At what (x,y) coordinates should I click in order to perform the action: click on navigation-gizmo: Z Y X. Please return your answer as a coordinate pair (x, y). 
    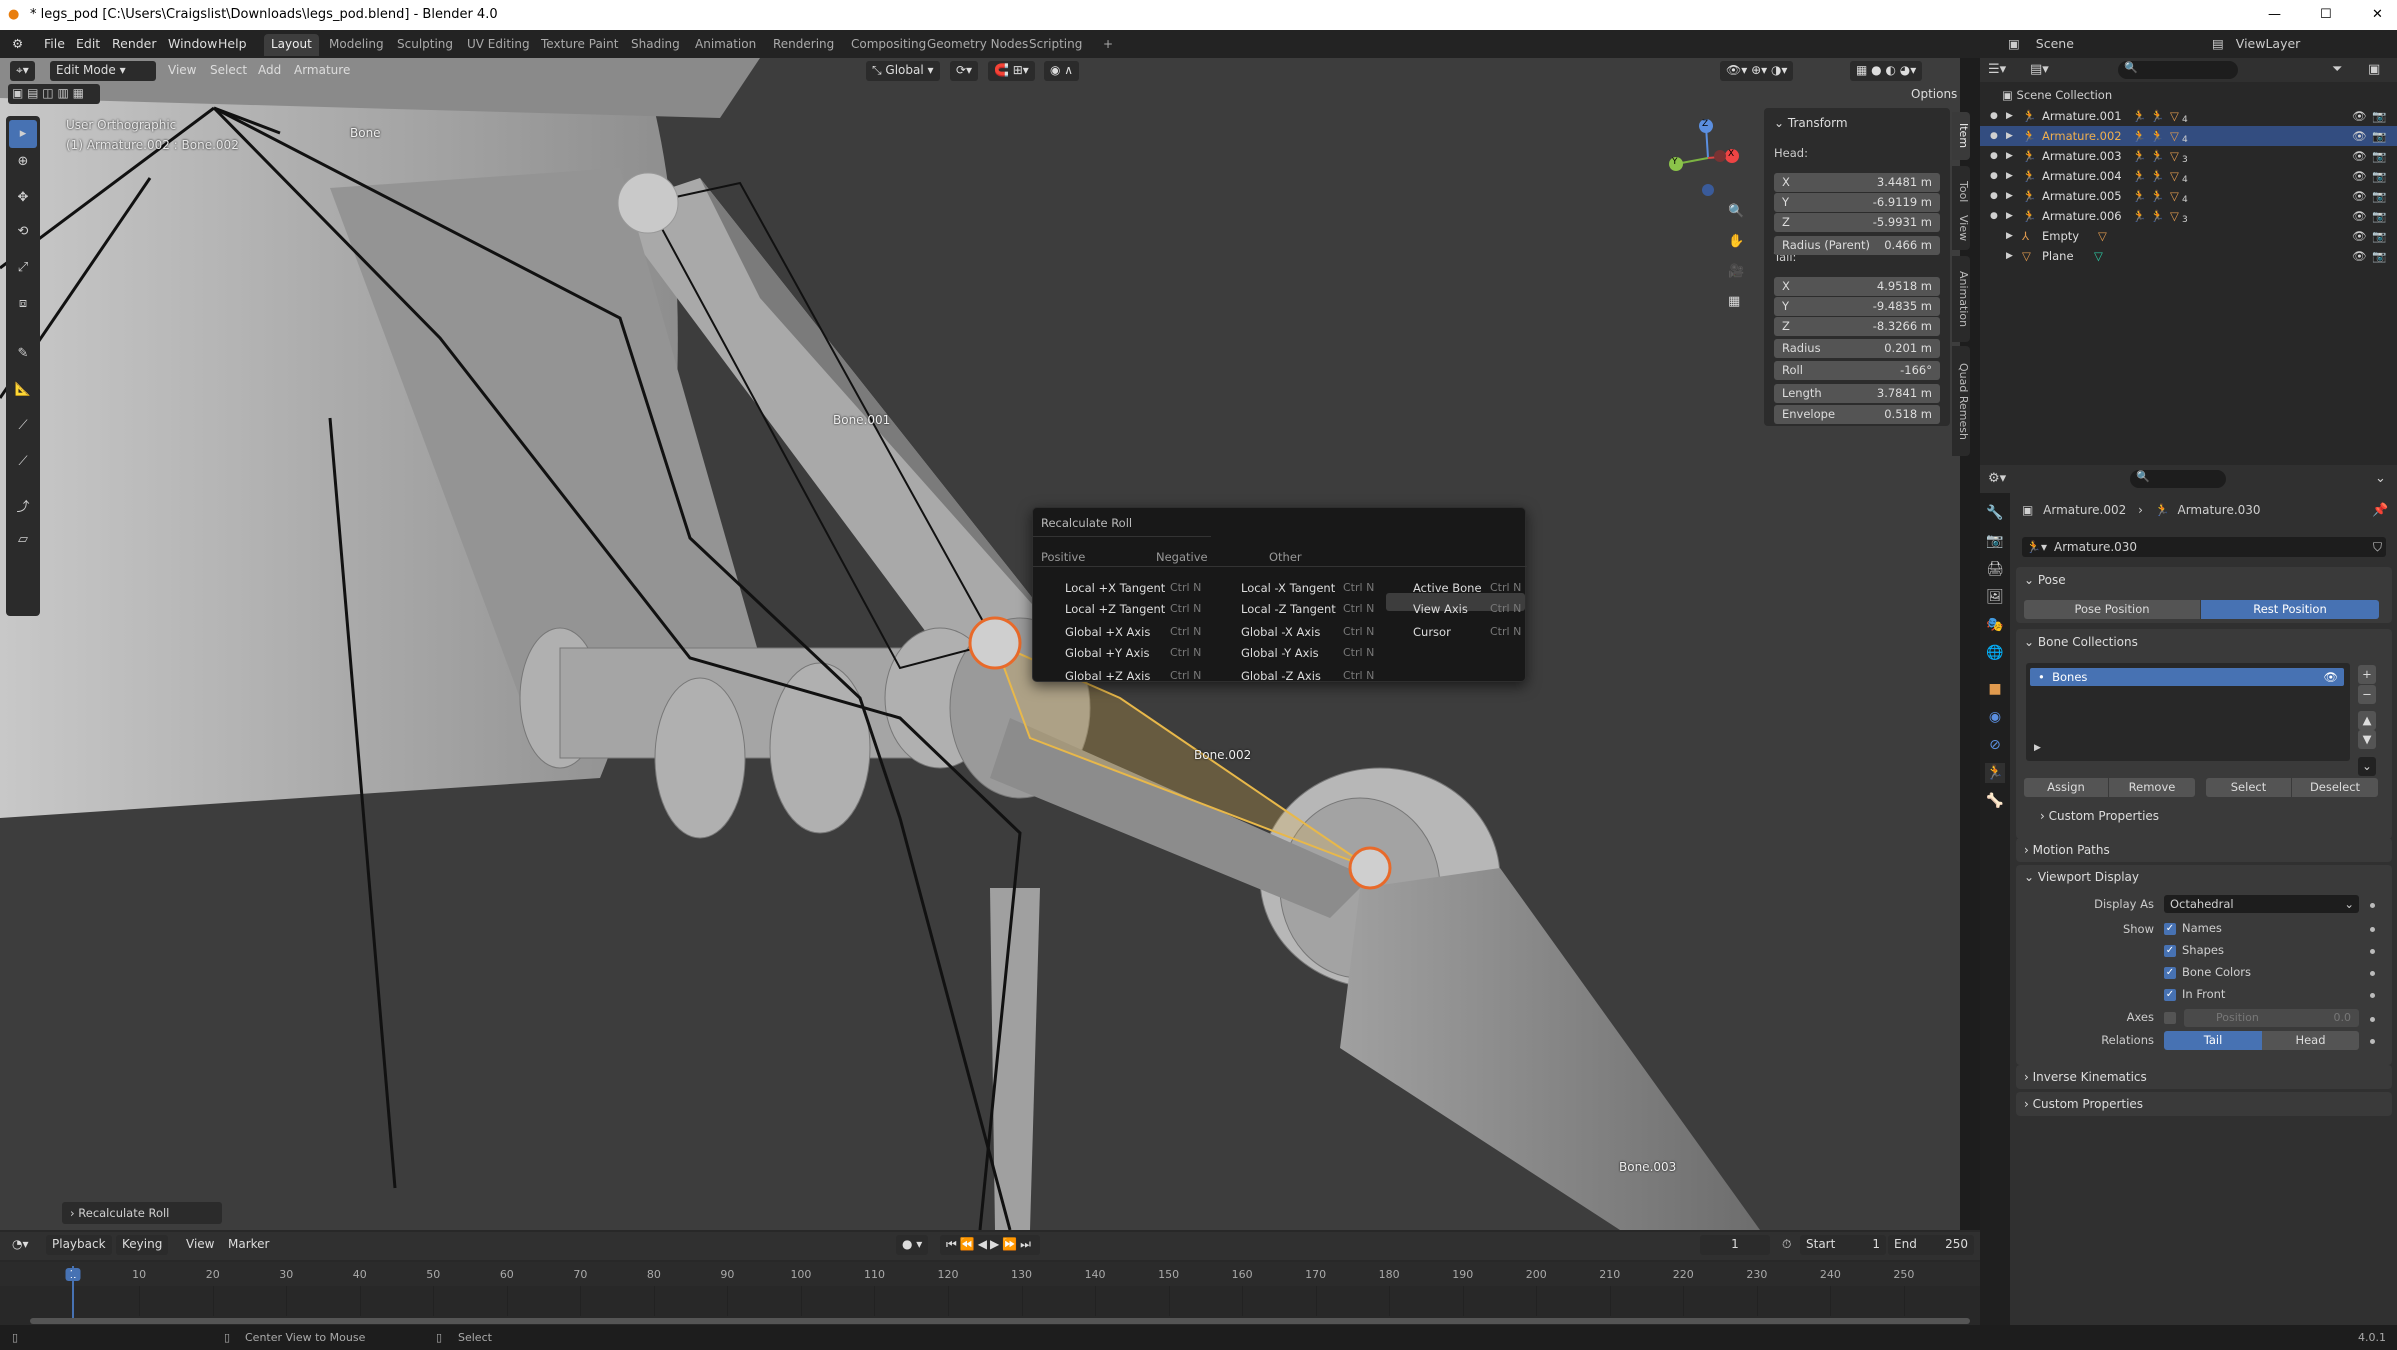
    Looking at the image, I should click on (1708, 158).